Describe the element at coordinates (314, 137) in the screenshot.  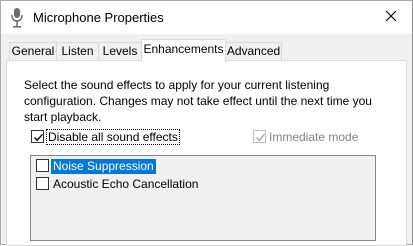
I see `immediate-mode-label: Immediate mode` at that location.